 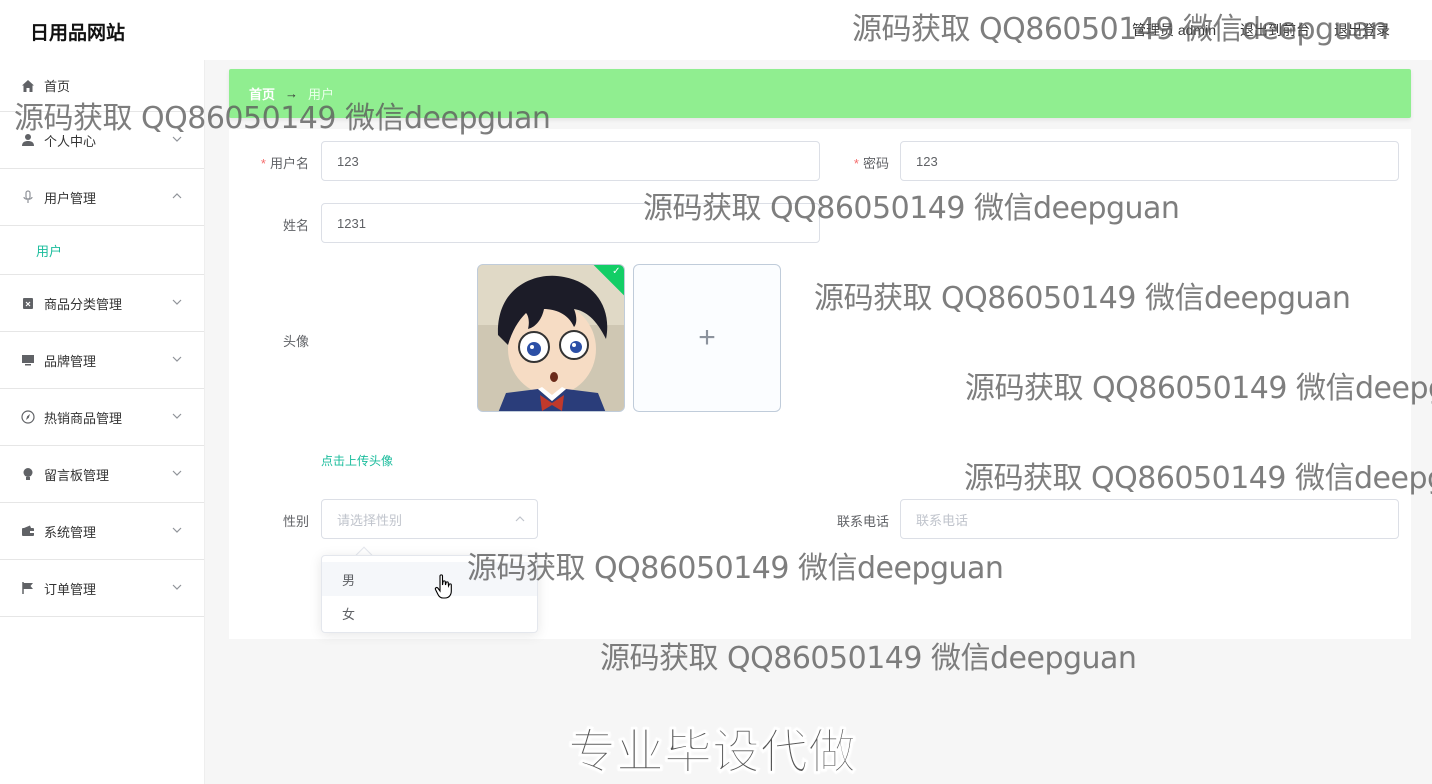 What do you see at coordinates (1149, 519) in the screenshot?
I see `phone-input: 联系电话` at bounding box center [1149, 519].